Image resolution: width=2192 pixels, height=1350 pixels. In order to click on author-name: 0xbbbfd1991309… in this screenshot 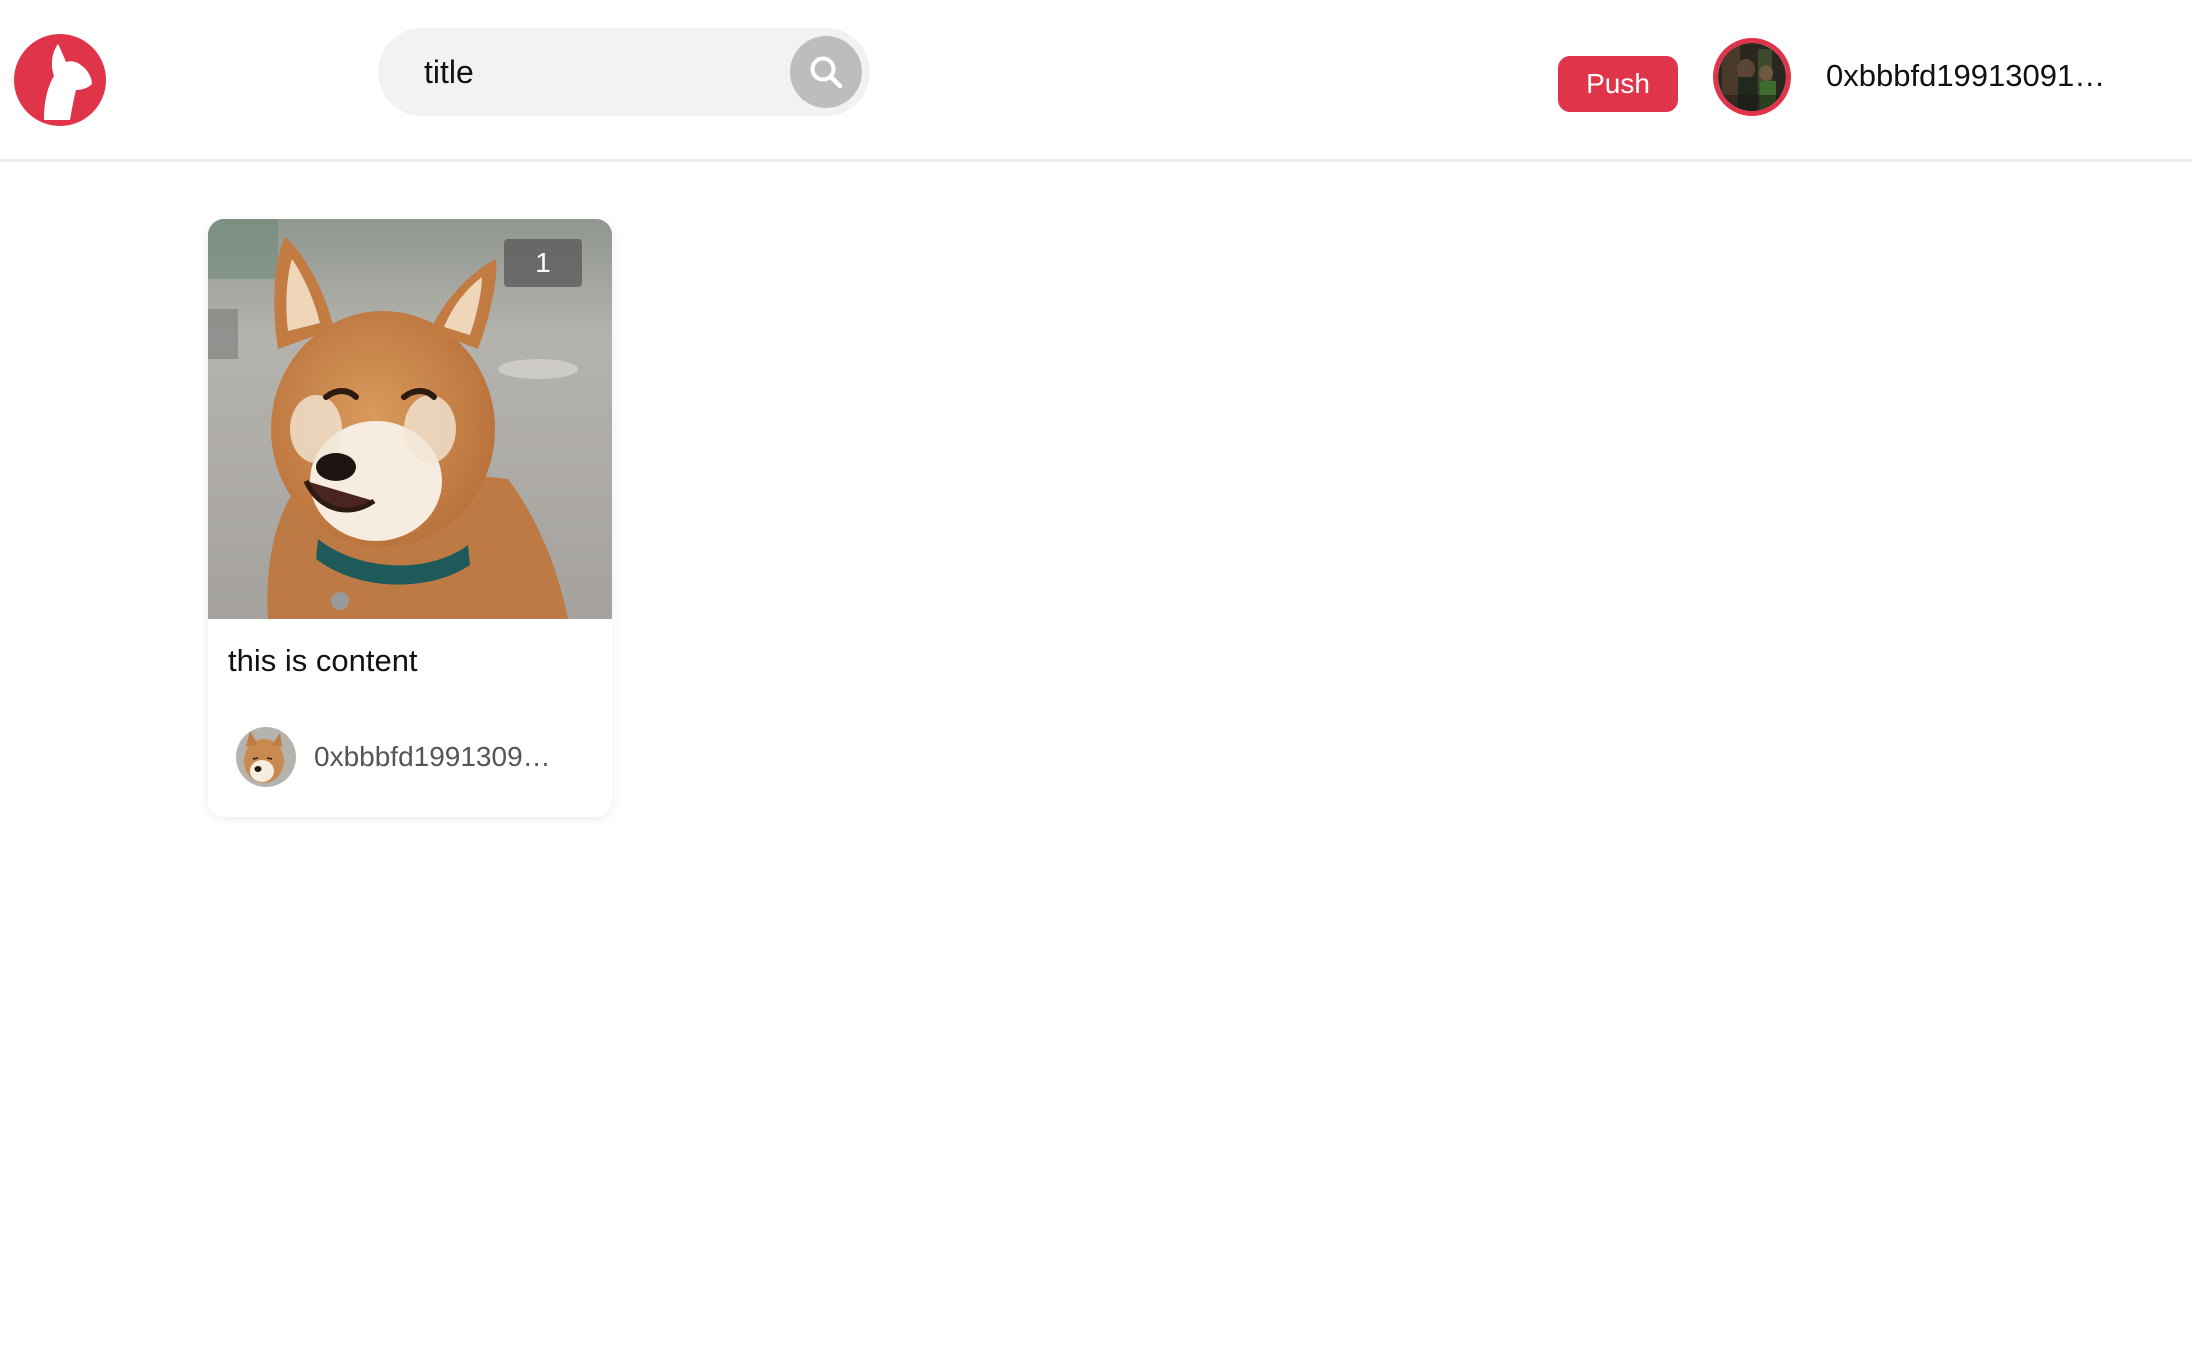, I will do `click(454, 757)`.